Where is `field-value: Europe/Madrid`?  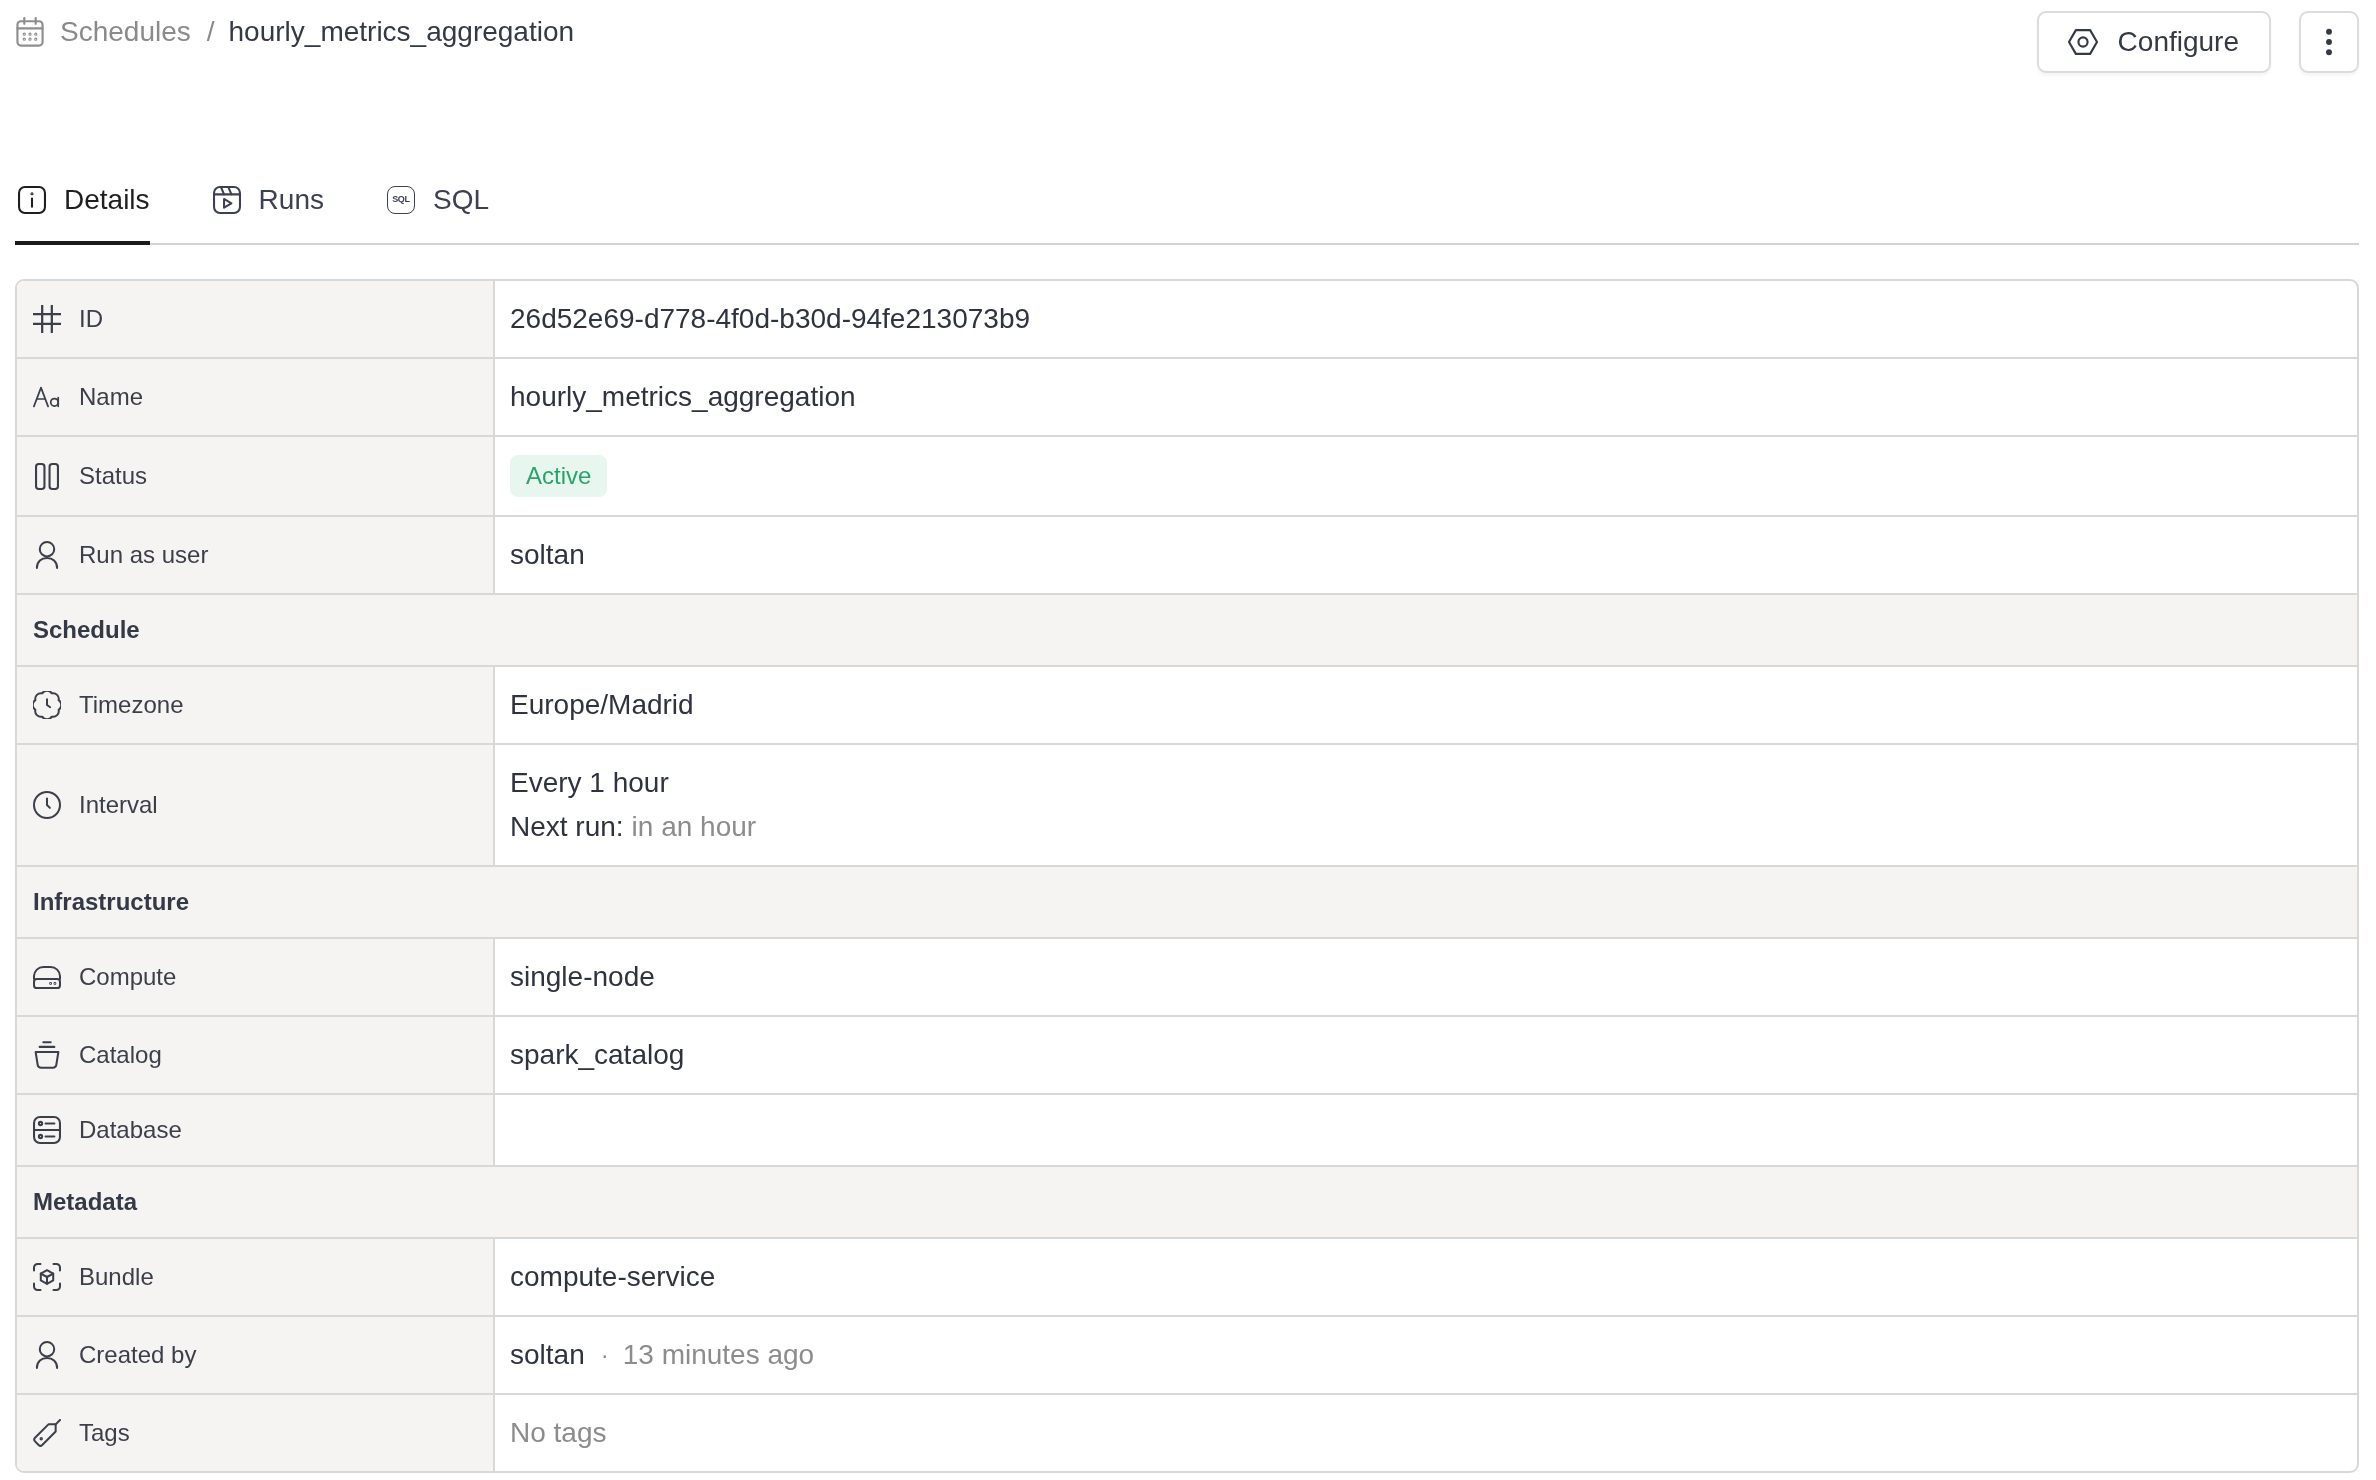 field-value: Europe/Madrid is located at coordinates (602, 705).